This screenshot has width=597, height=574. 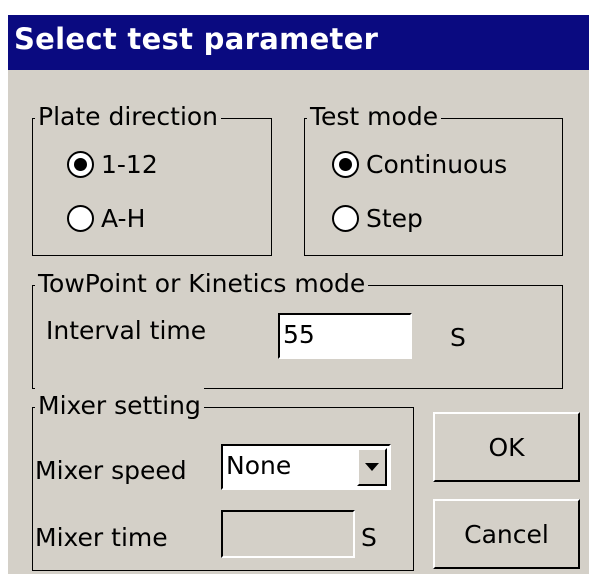 What do you see at coordinates (259, 465) in the screenshot?
I see `mixer-speed-value: None` at bounding box center [259, 465].